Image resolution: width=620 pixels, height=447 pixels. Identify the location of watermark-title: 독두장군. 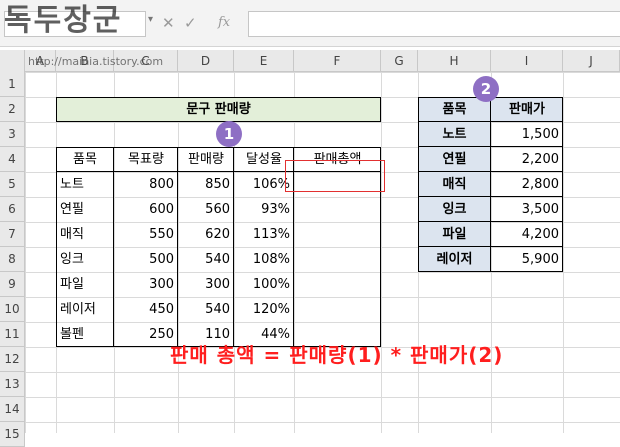
(63, 20).